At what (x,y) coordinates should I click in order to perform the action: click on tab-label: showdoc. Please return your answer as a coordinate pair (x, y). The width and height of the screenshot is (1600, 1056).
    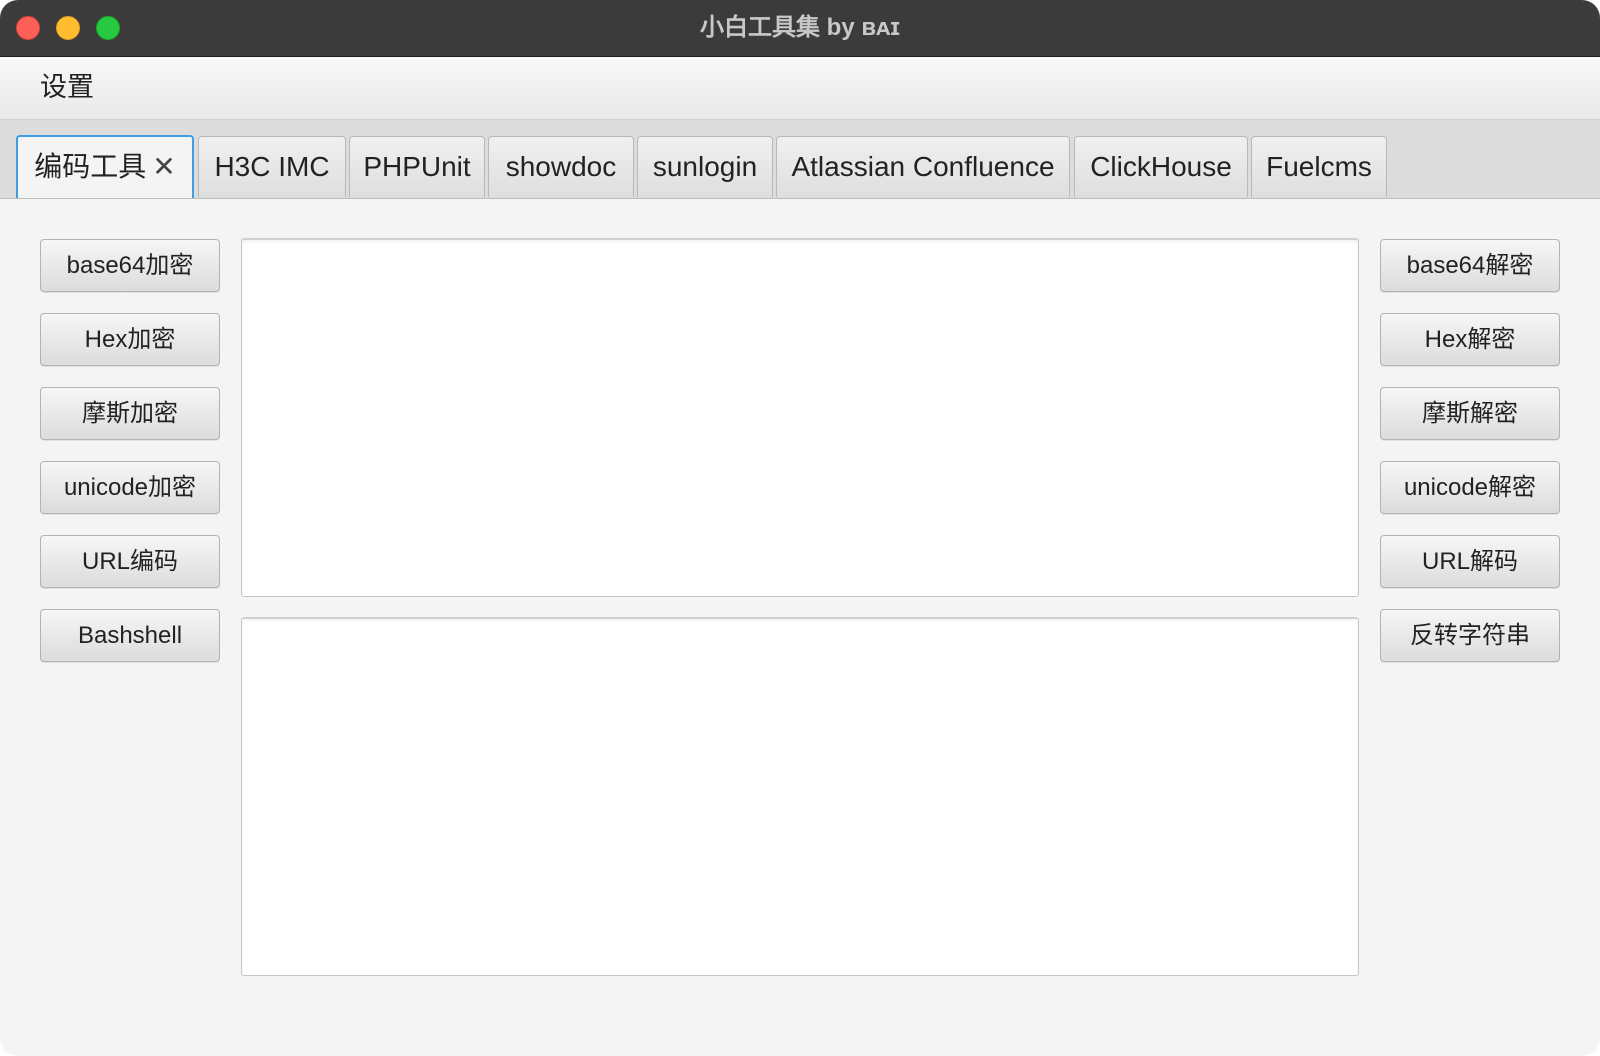
    Looking at the image, I should click on (561, 166).